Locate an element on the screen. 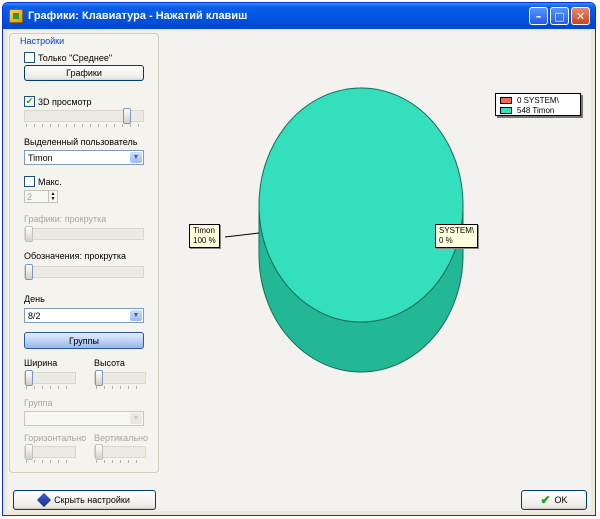 The width and height of the screenshot is (600, 519). close-icon: ✕ is located at coordinates (580, 16).